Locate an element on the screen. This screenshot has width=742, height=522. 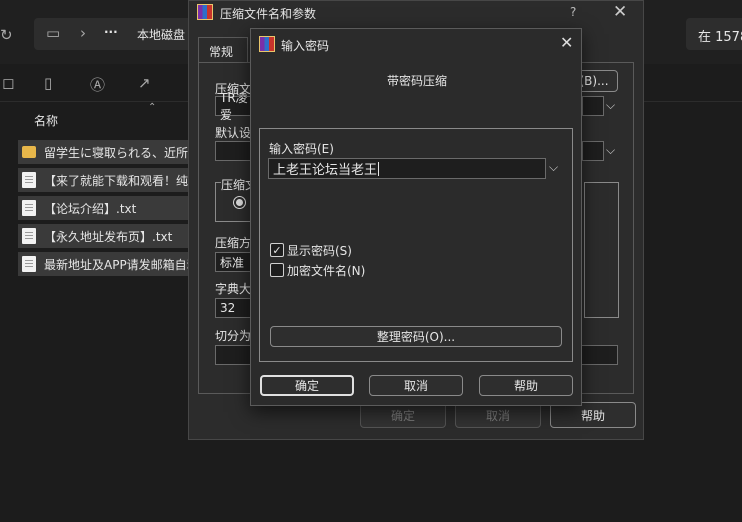
password-dialog-subtitle: 带密码压缩 is located at coordinates (417, 81).